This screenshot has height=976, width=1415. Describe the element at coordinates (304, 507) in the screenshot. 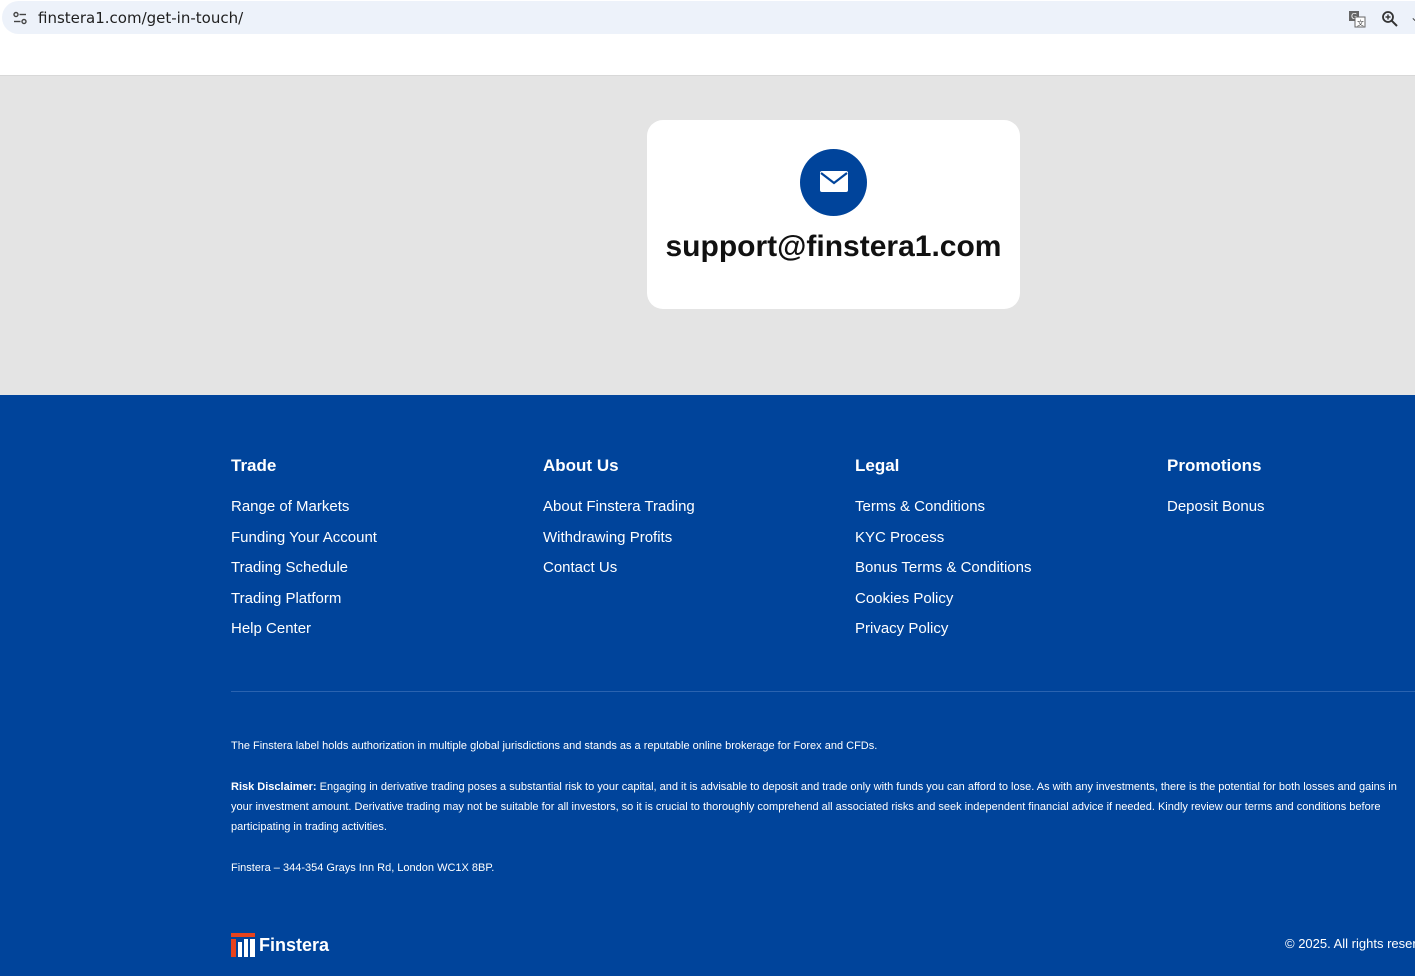

I see `footer-link-range-of-markets: Range of Markets` at that location.